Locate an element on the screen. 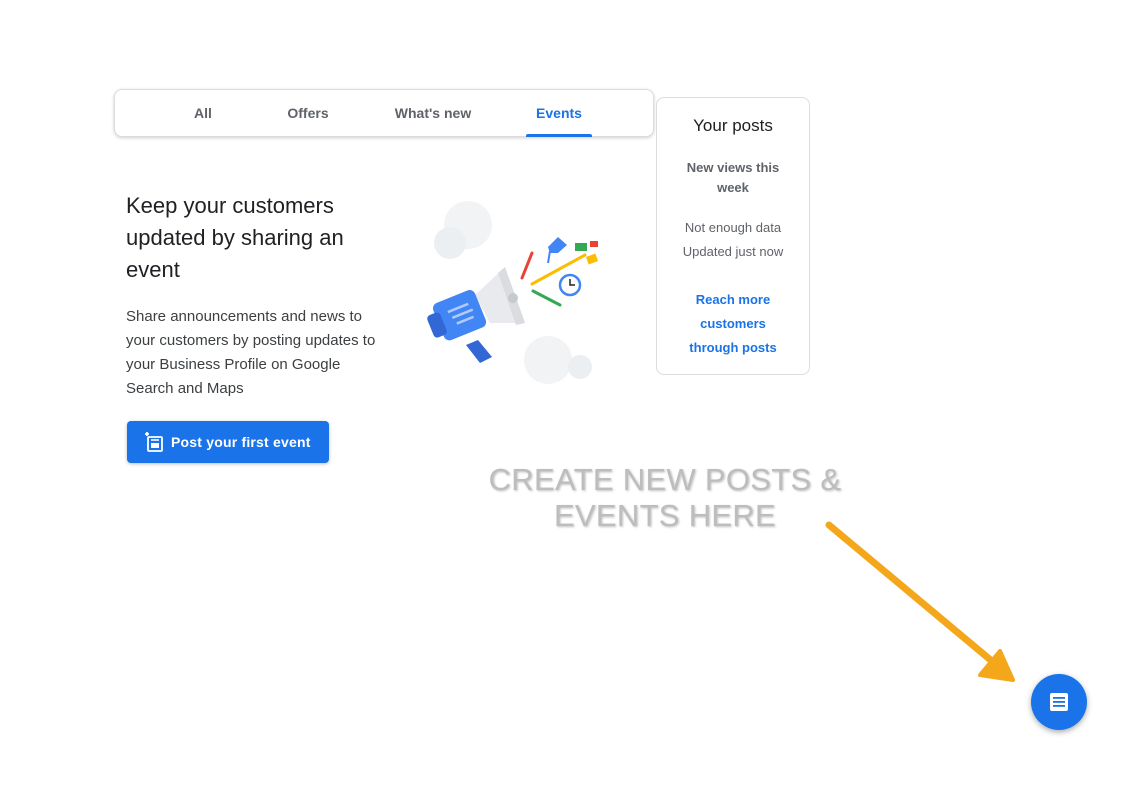 This screenshot has width=1125, height=790. post-first-event-button: Post your first event is located at coordinates (228, 442).